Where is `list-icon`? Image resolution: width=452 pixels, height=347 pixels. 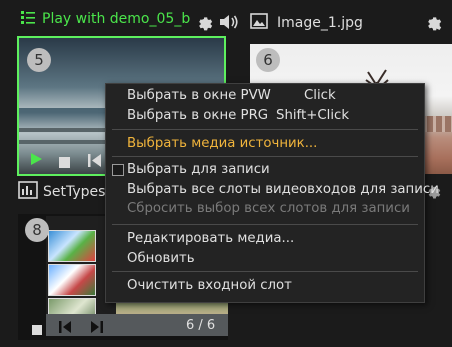 list-icon is located at coordinates (28, 19).